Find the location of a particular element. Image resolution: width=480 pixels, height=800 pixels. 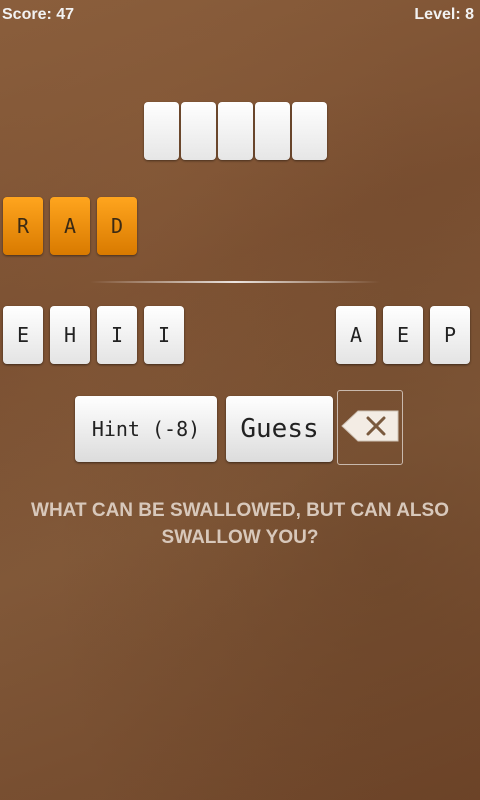

score-label: Score: 47 is located at coordinates (38, 14).